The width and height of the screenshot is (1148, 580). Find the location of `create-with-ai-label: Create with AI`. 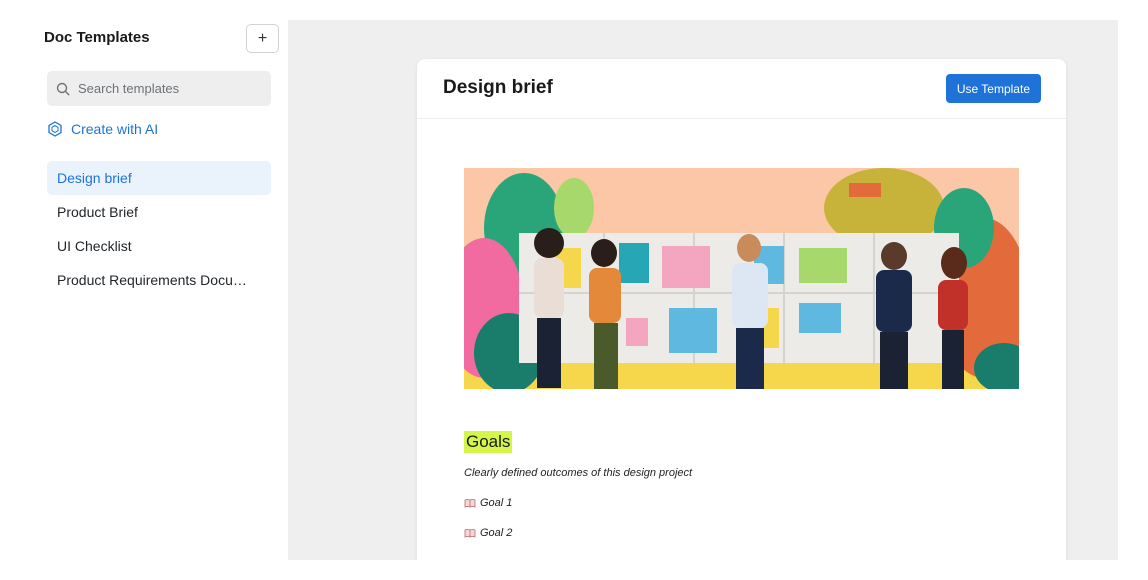

create-with-ai-label: Create with AI is located at coordinates (115, 129).